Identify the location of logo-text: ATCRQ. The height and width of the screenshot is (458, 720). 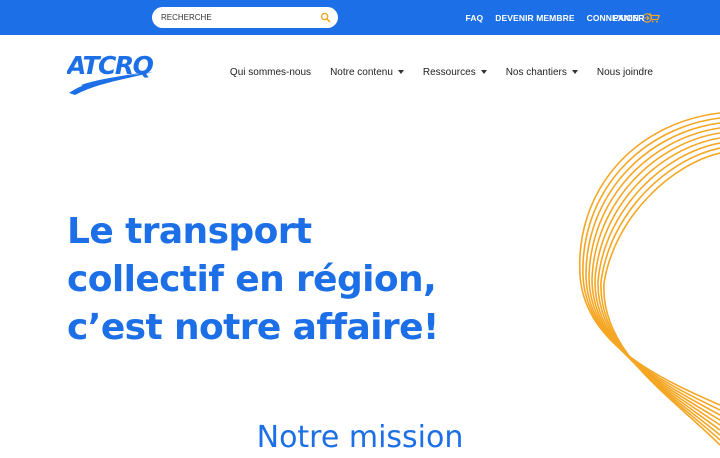
(110, 65).